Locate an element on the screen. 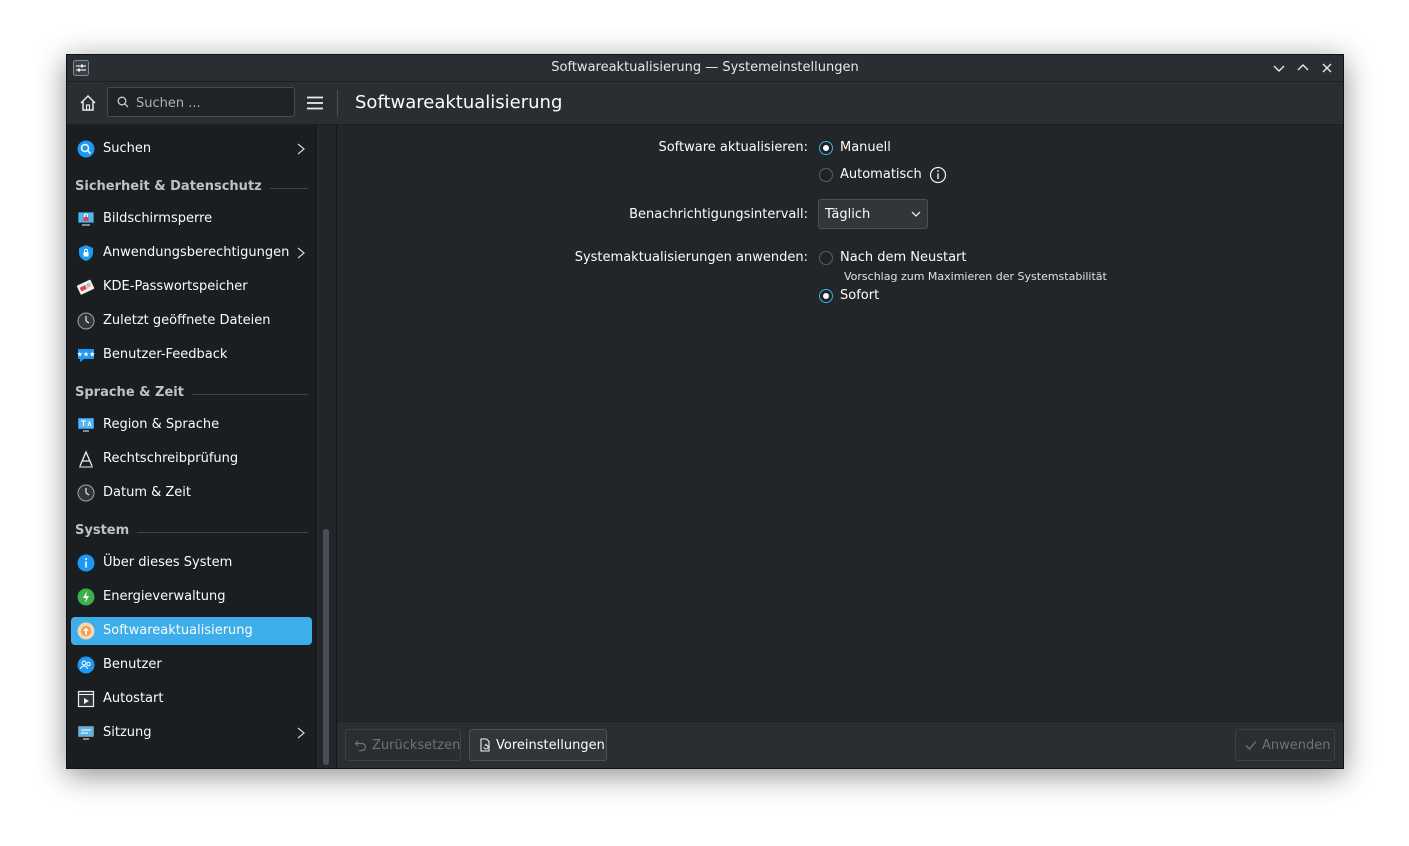 This screenshot has height=846, width=1409. shield-icon is located at coordinates (86, 253).